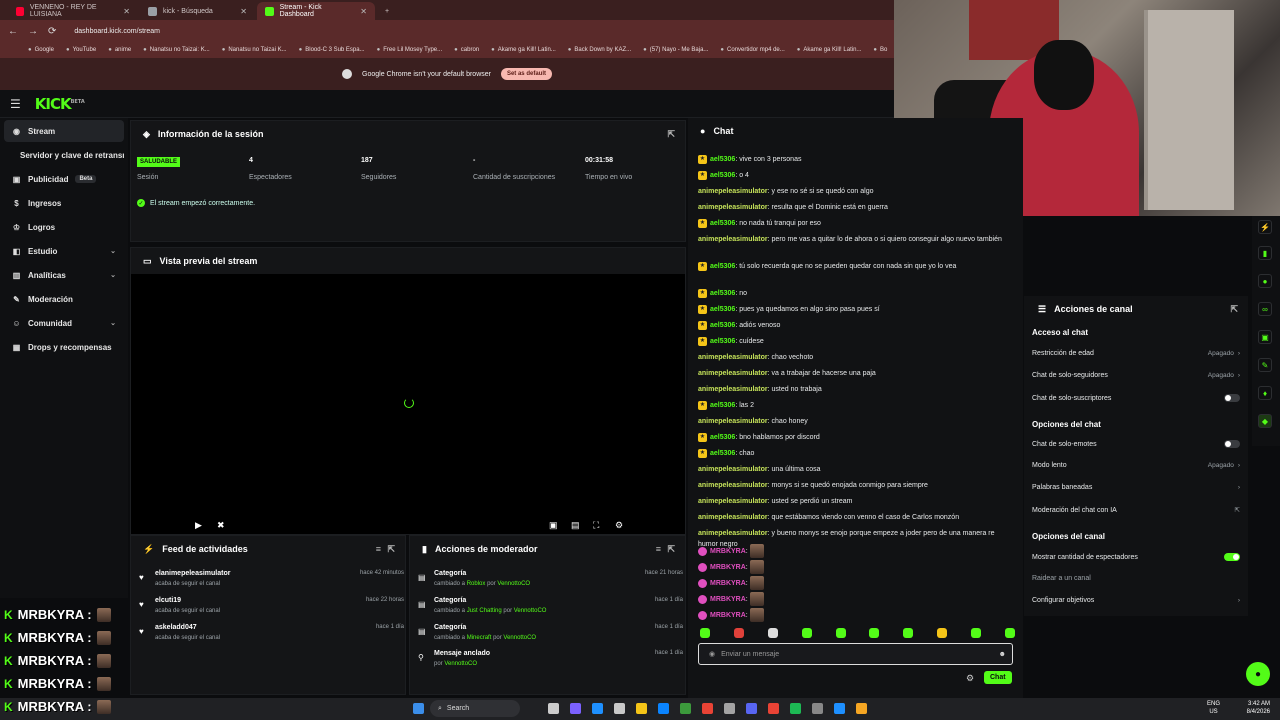  Describe the element at coordinates (795, 708) in the screenshot. I see `spotify-icon` at that location.